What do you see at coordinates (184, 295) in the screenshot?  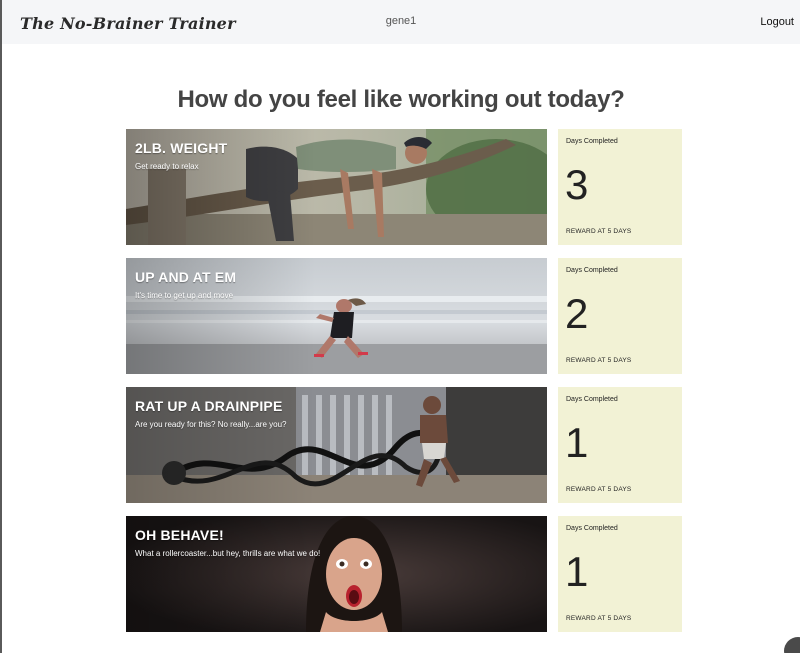 I see `workout-subtitle: It's time to get up and move` at bounding box center [184, 295].